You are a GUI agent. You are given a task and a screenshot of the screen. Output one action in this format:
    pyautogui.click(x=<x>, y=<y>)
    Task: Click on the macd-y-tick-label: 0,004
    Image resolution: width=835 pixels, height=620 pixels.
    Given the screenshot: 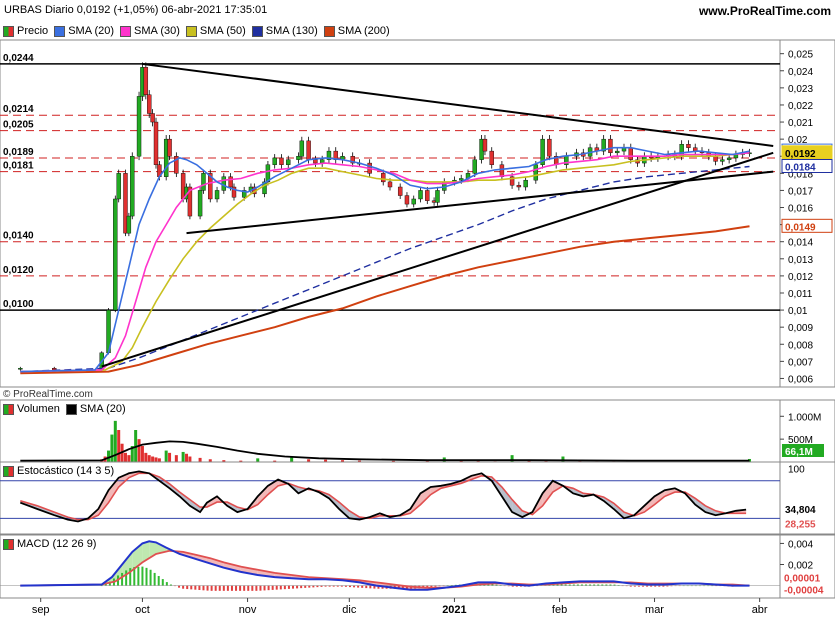 What is the action you would take?
    pyautogui.click(x=800, y=544)
    